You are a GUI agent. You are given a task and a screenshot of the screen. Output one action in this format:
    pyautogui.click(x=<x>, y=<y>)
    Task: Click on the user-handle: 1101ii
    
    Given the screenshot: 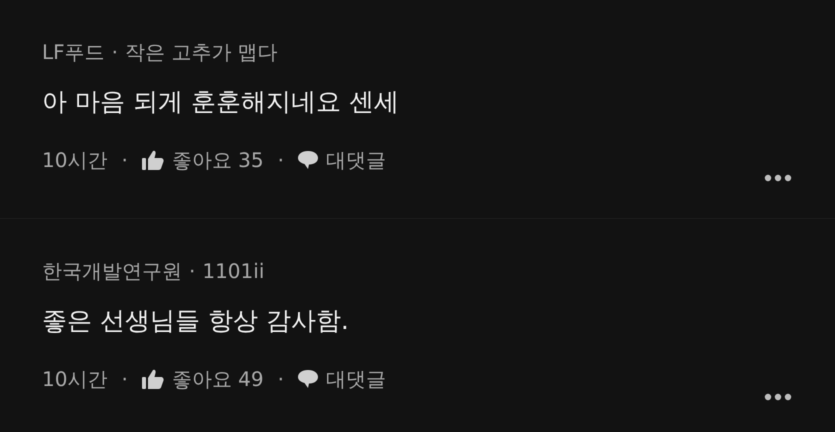 What is the action you would take?
    pyautogui.click(x=233, y=271)
    